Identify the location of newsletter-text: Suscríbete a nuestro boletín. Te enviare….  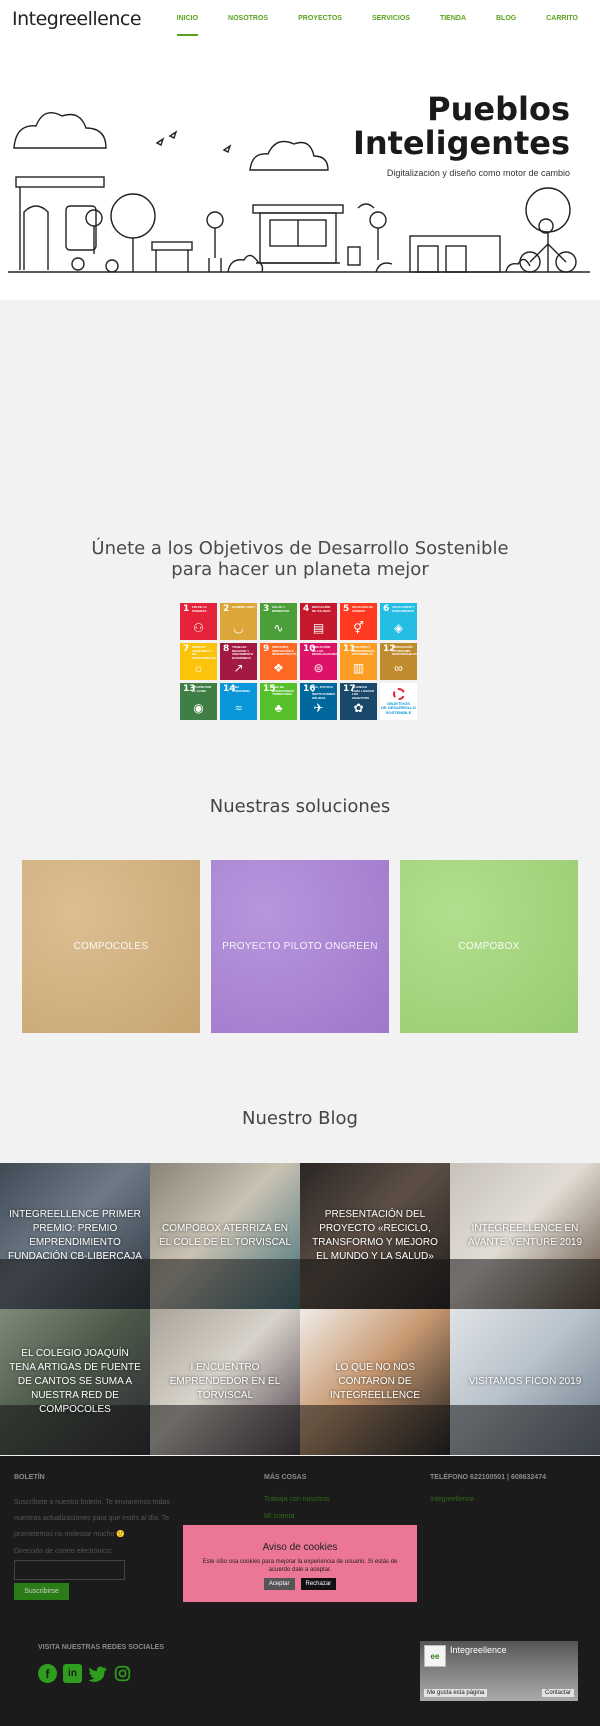
(92, 1518).